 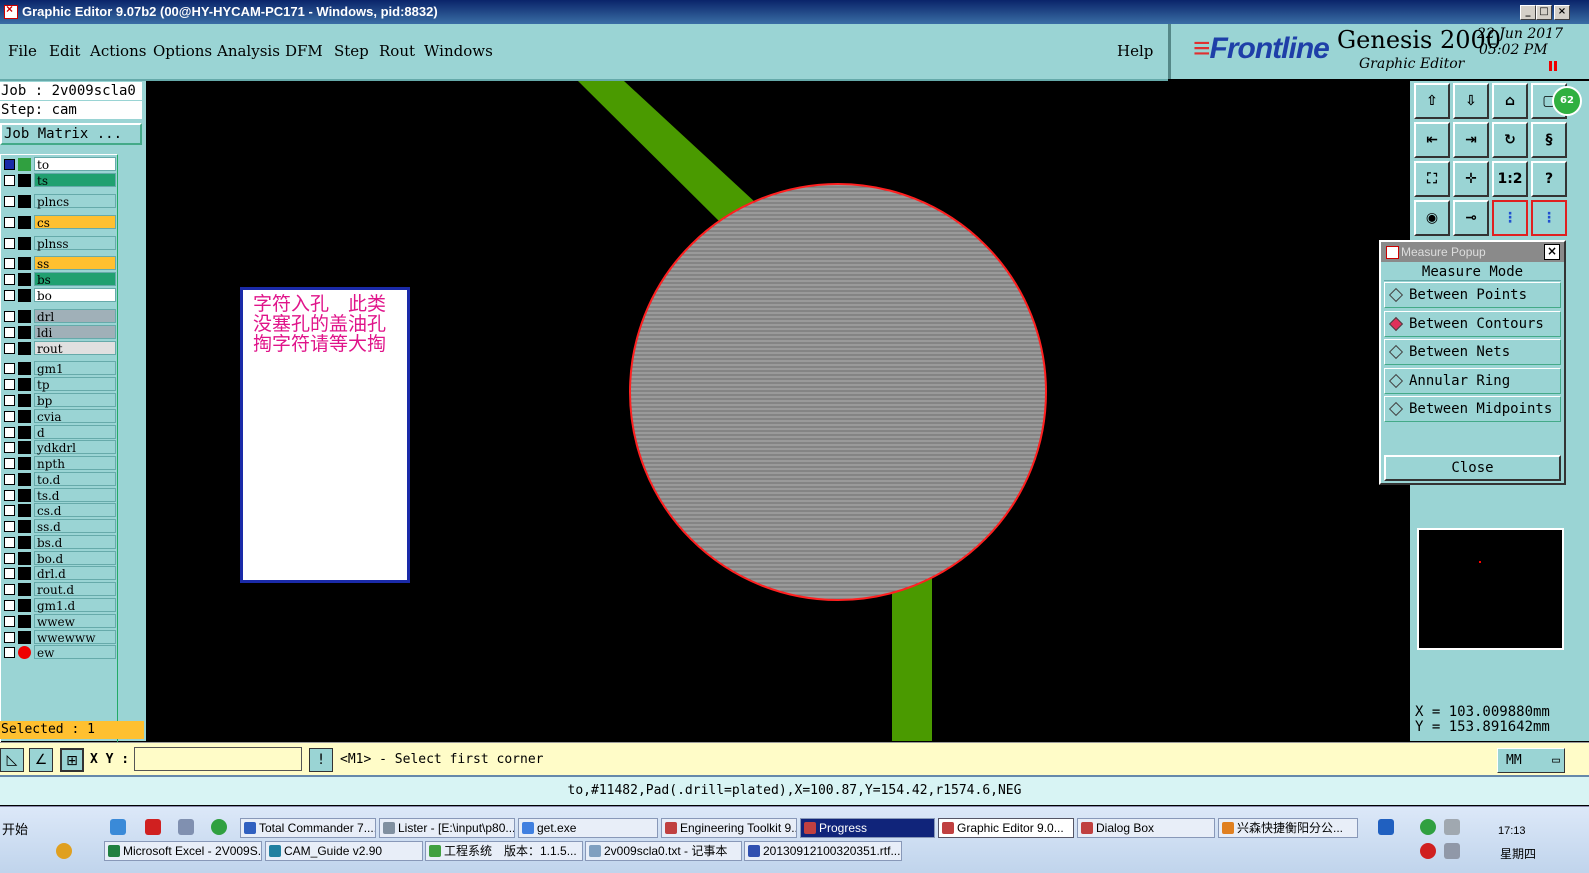 What do you see at coordinates (75, 400) in the screenshot?
I see `layer-name: bp` at bounding box center [75, 400].